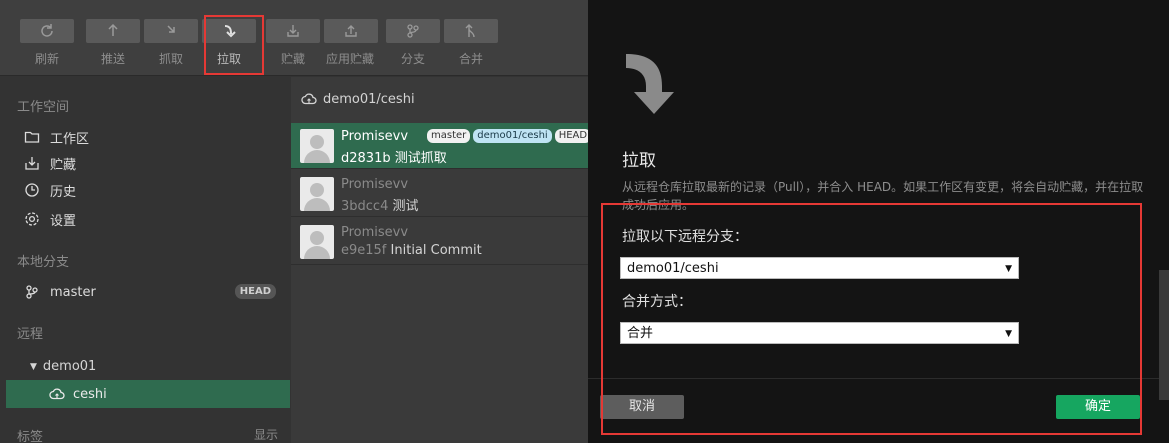 The image size is (1169, 443). I want to click on head-badge: HEAD, so click(255, 291).